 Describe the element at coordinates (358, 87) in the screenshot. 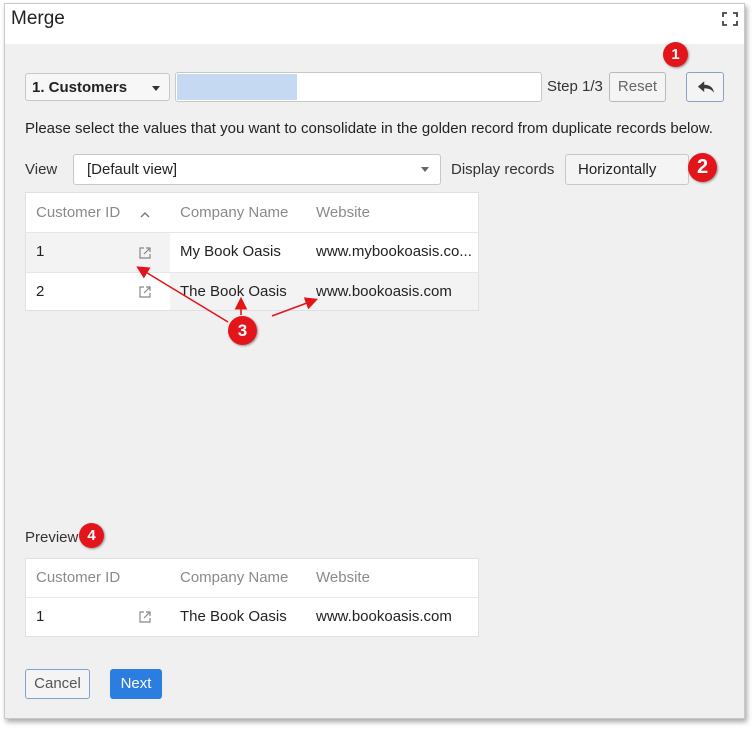

I see `progress-bar` at that location.